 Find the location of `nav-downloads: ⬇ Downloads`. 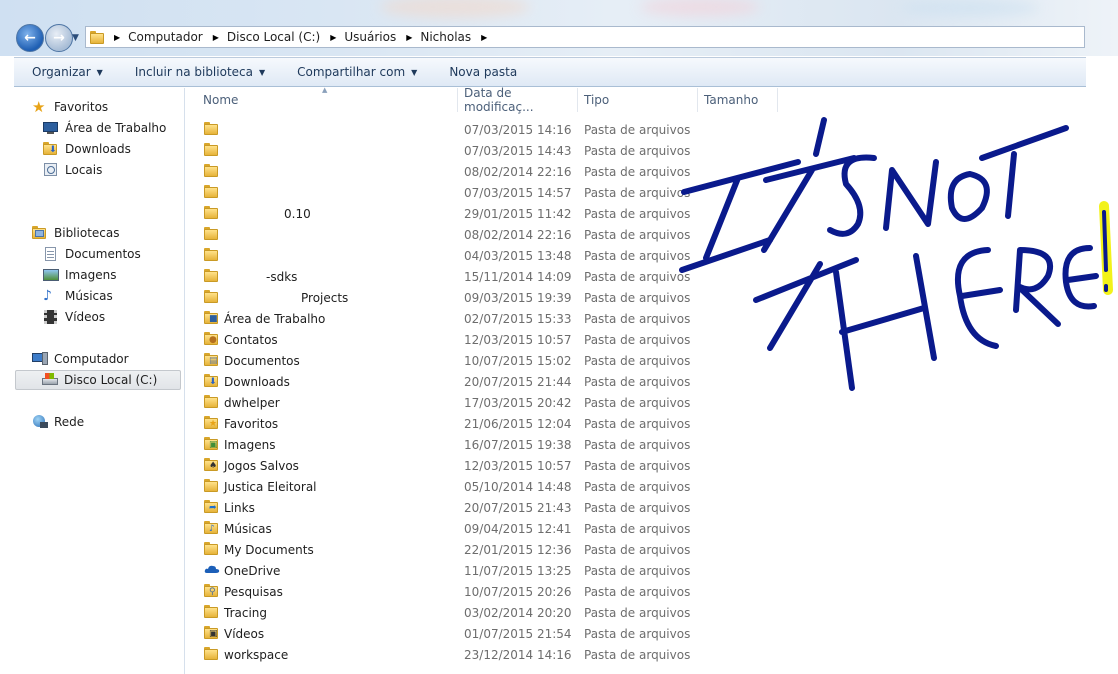

nav-downloads: ⬇ Downloads is located at coordinates (87, 149).